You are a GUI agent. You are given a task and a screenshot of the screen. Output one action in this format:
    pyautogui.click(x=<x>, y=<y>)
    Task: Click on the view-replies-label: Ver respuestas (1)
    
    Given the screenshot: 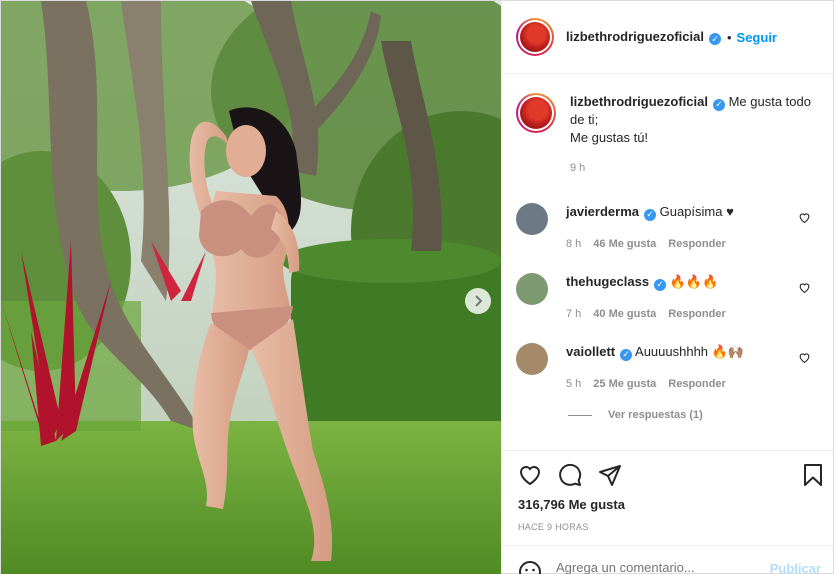 What is the action you would take?
    pyautogui.click(x=655, y=415)
    